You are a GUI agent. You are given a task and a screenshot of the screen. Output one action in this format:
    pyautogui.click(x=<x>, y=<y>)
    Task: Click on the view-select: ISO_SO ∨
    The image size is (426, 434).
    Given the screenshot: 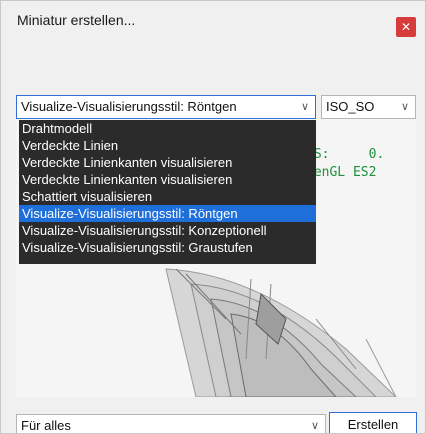 What is the action you would take?
    pyautogui.click(x=368, y=107)
    